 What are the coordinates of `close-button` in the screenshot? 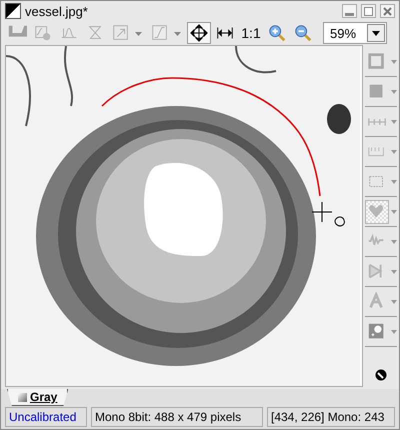 It's located at (387, 11).